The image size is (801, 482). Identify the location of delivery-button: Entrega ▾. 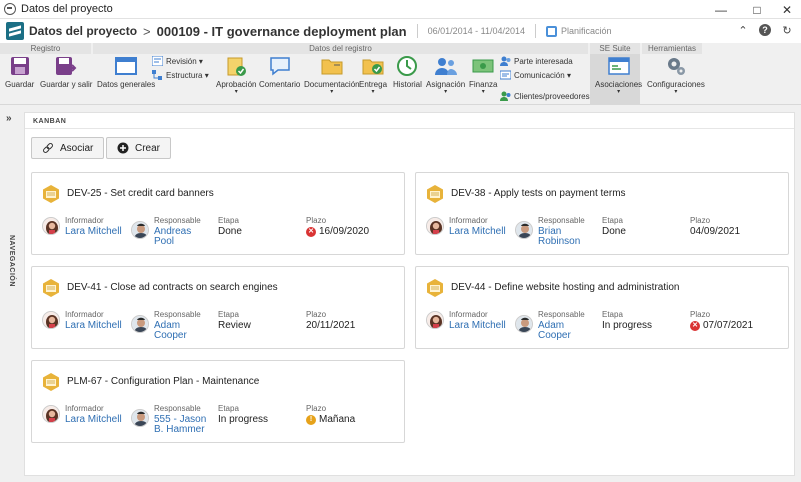
(373, 75).